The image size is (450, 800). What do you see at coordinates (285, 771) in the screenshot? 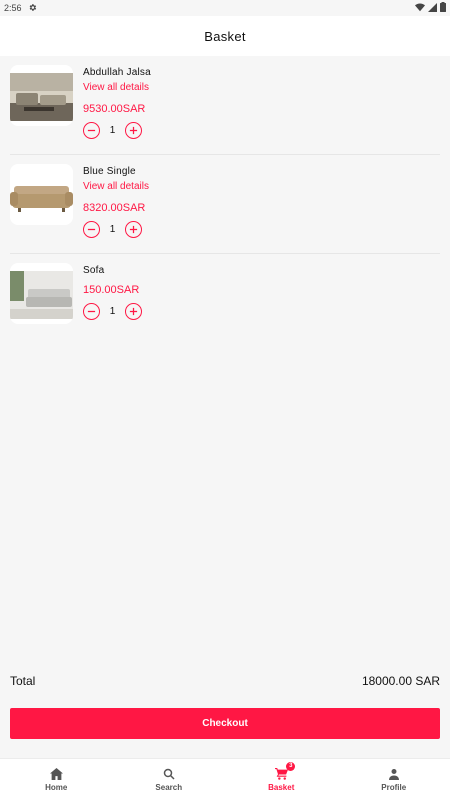
I see `cart-icon: 3` at bounding box center [285, 771].